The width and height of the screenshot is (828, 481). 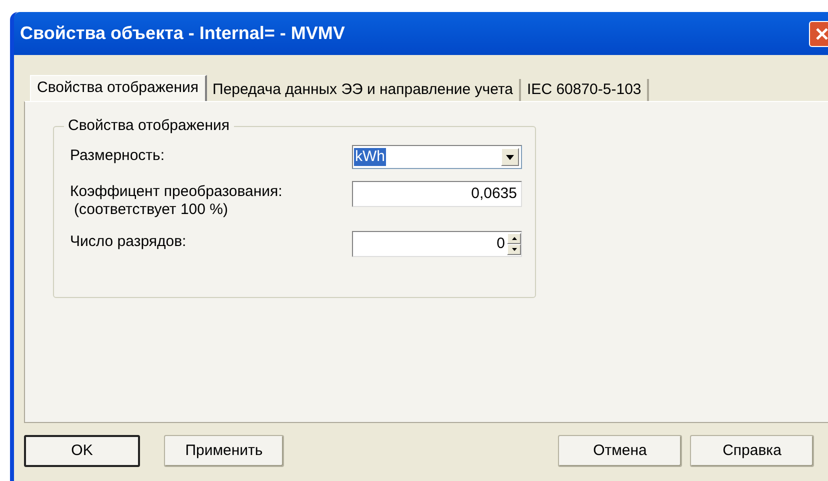 I want to click on close-button, so click(x=818, y=33).